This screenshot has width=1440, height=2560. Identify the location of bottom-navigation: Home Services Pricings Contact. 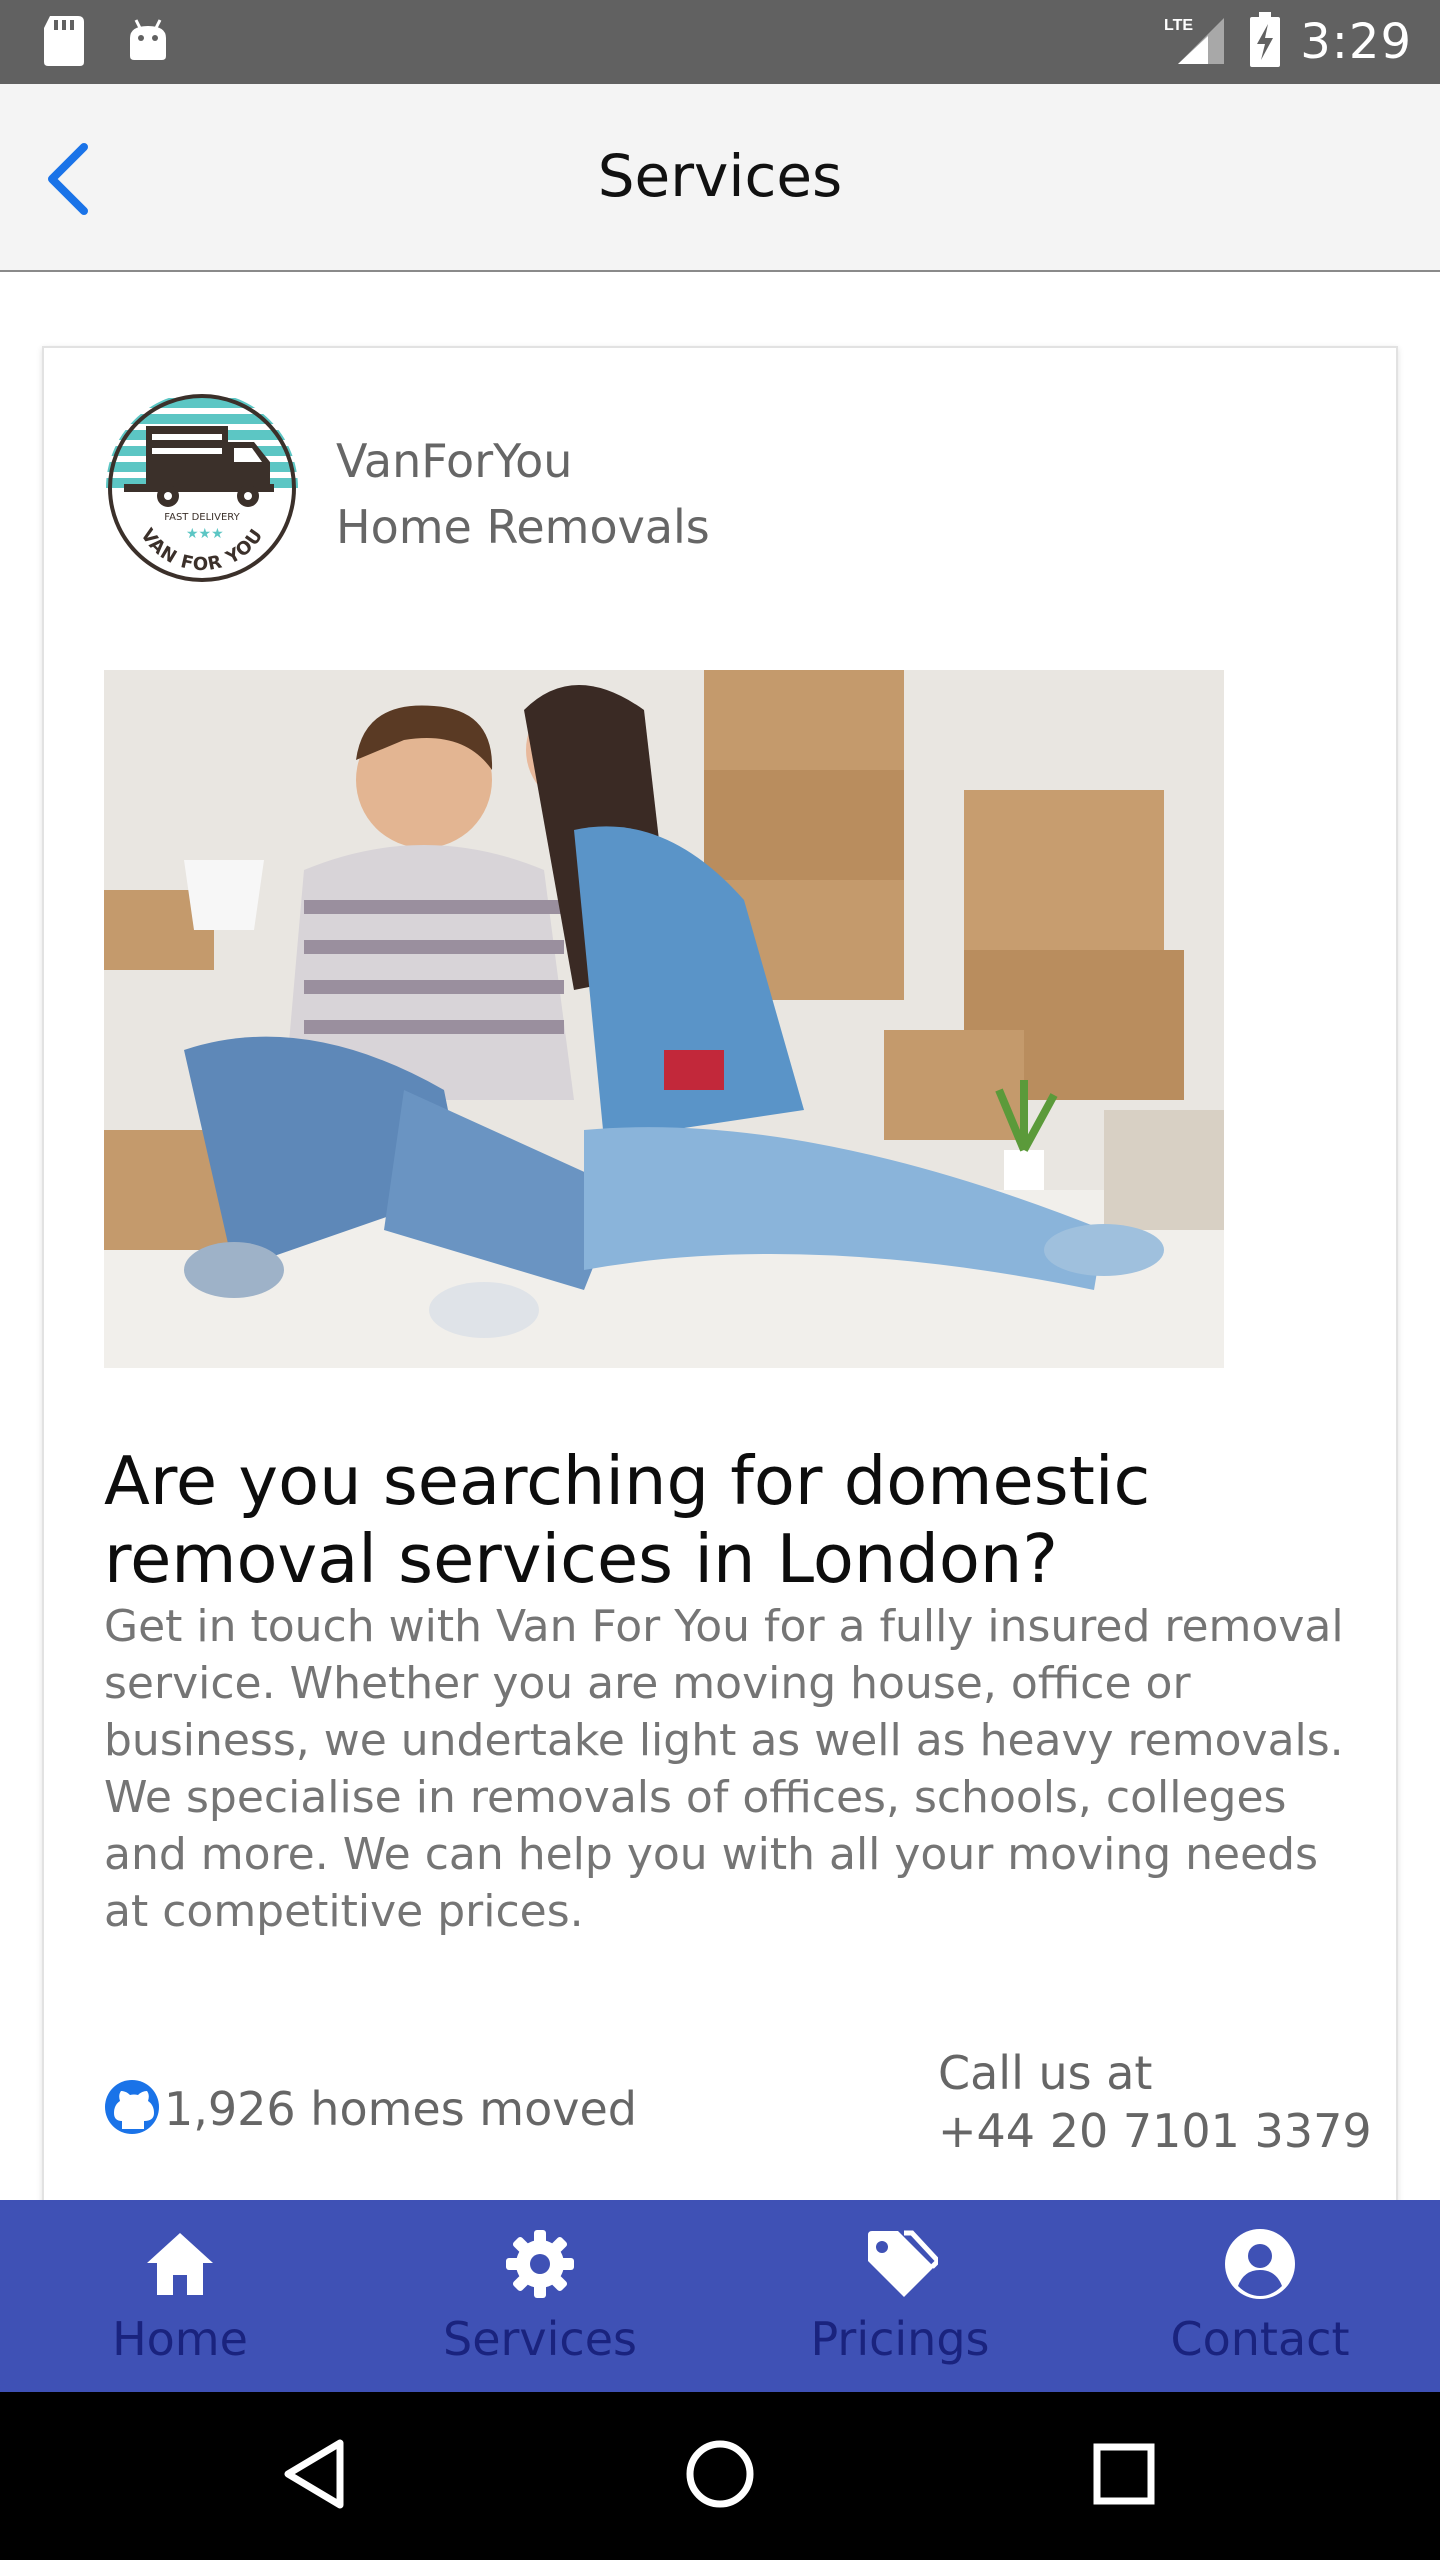
(720, 2296).